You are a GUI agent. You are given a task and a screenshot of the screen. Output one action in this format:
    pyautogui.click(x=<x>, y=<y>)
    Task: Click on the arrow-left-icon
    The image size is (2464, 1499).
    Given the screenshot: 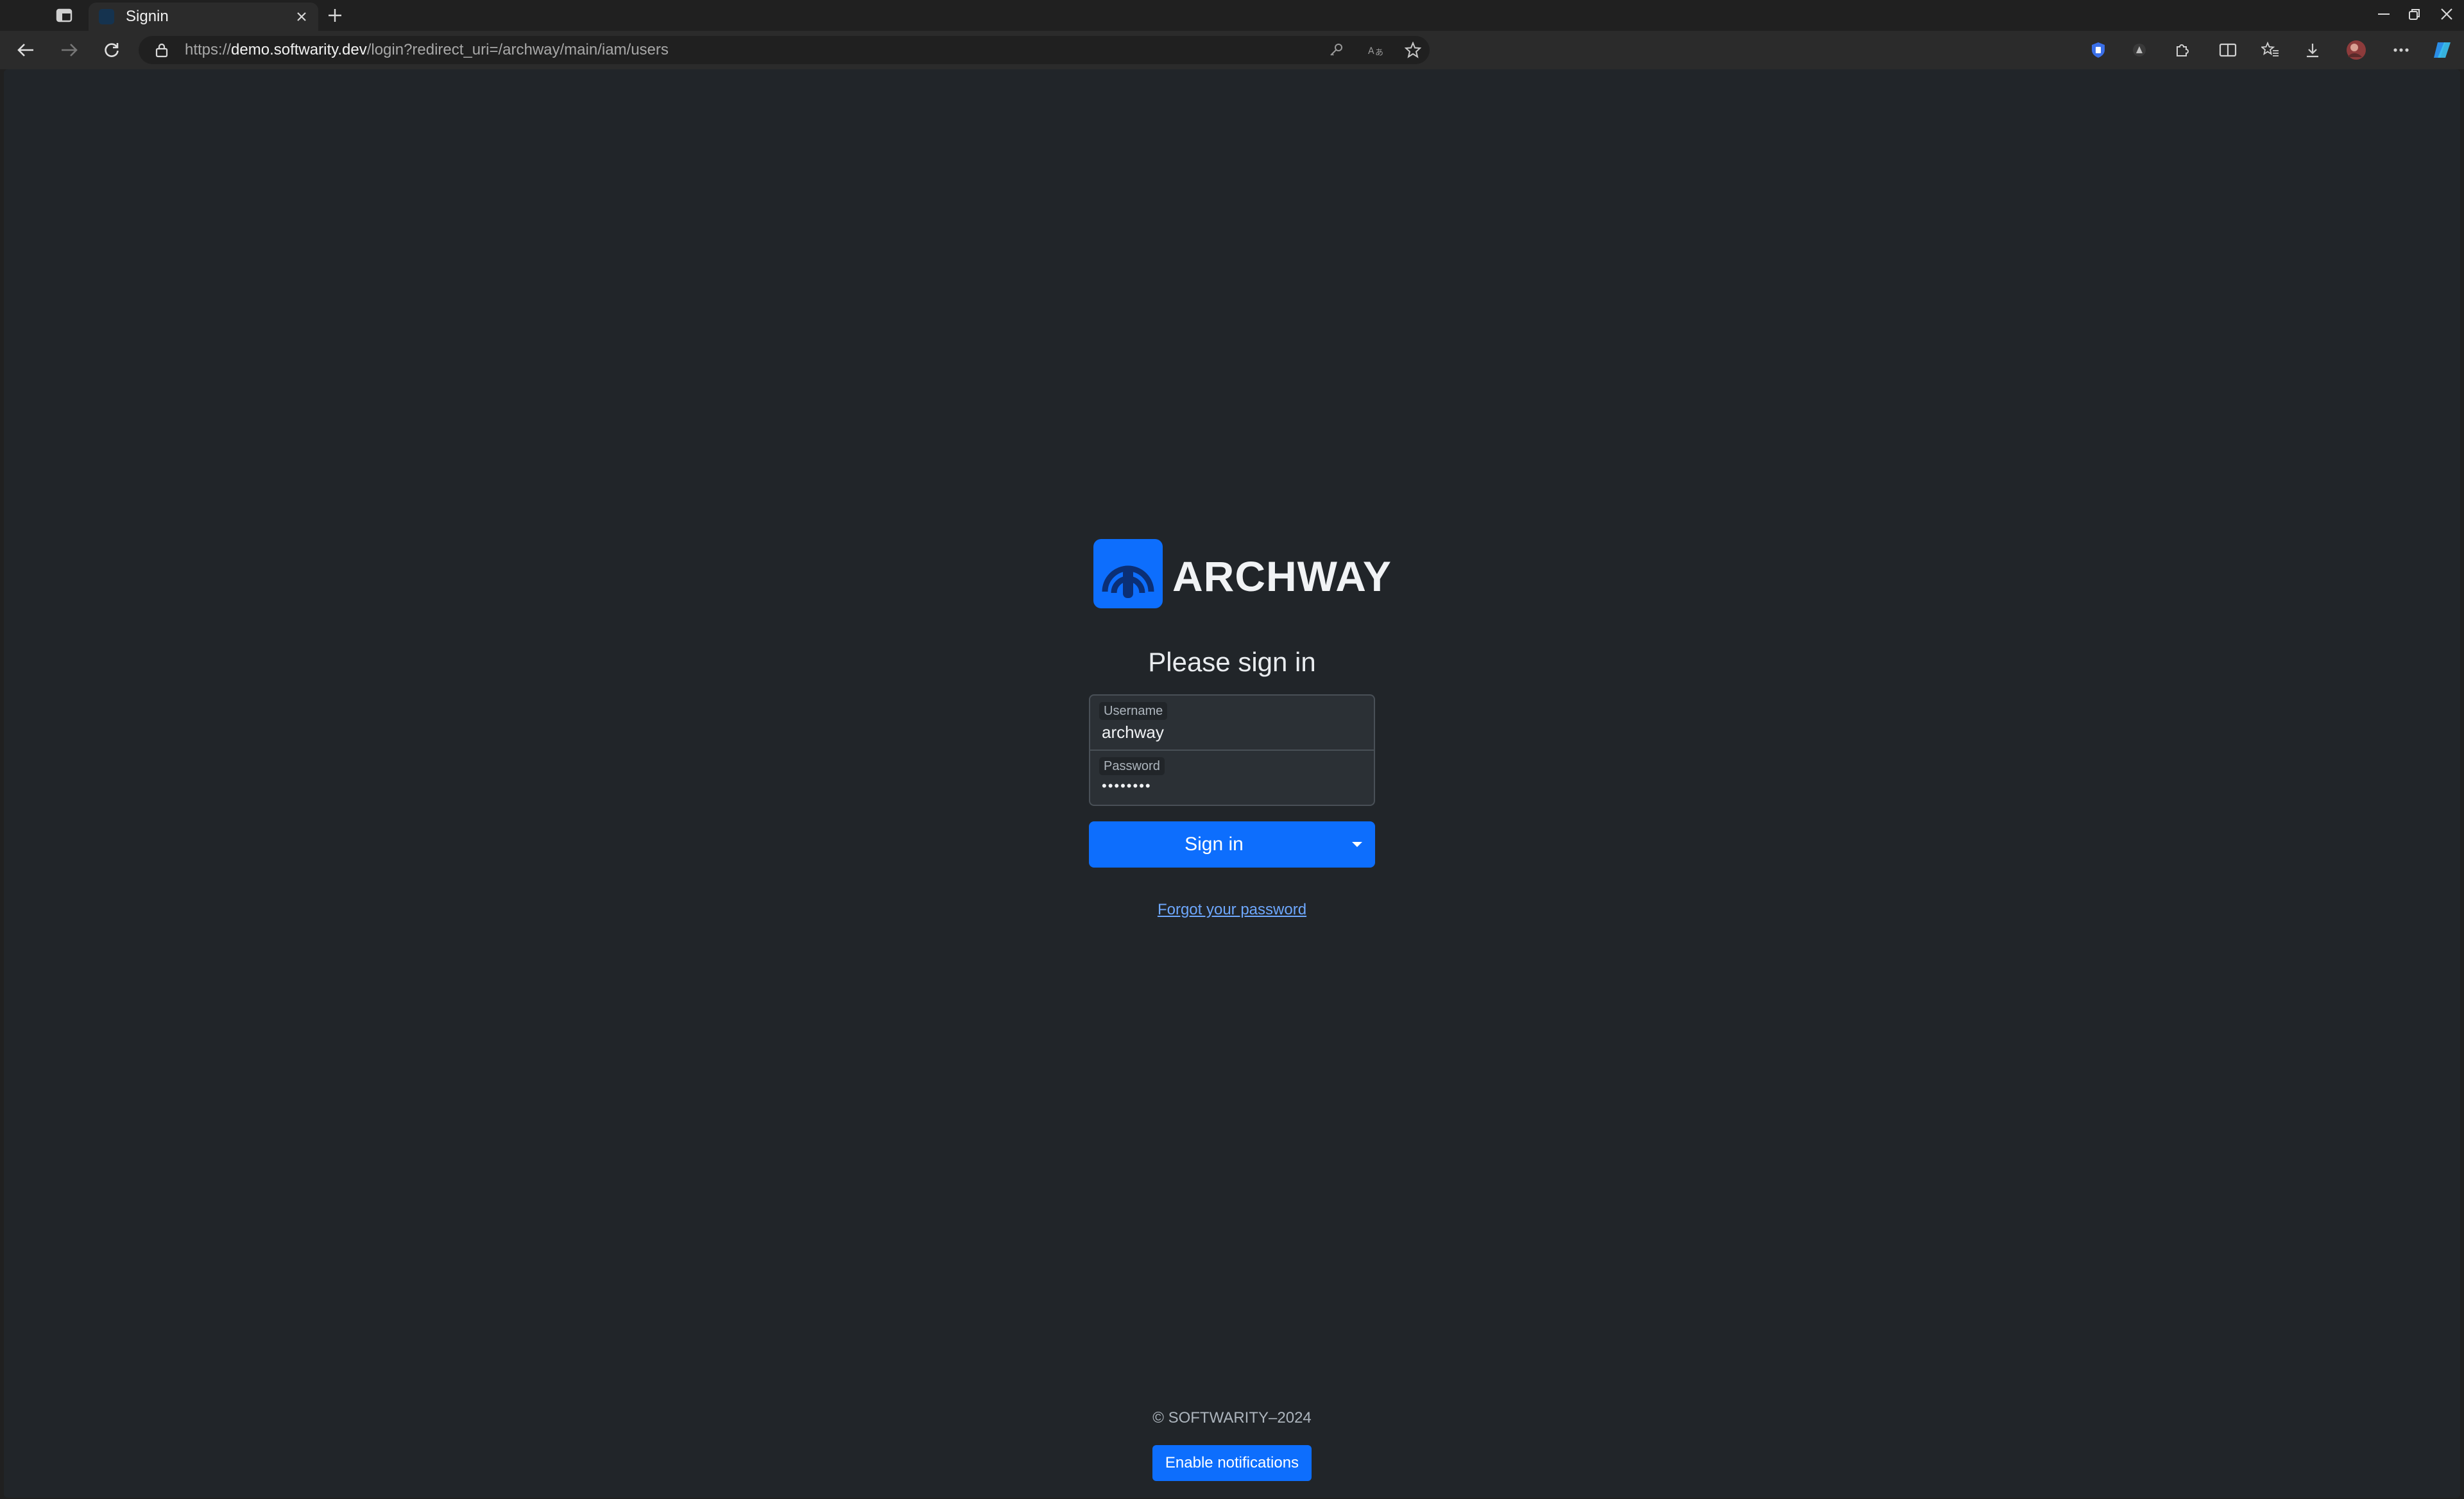 What is the action you would take?
    pyautogui.click(x=26, y=50)
    